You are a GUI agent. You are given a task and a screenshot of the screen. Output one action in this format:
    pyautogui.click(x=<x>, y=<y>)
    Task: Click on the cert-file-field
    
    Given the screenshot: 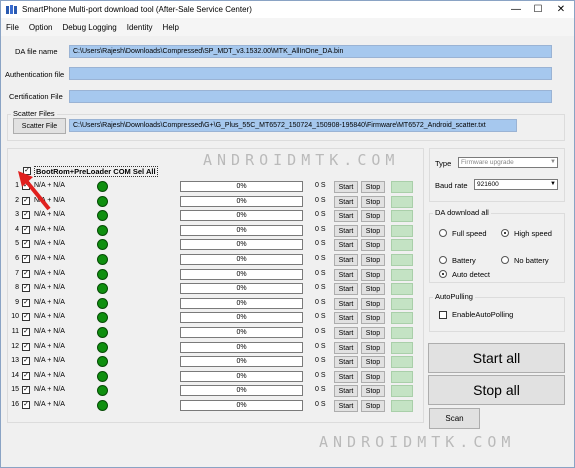 What is the action you would take?
    pyautogui.click(x=310, y=96)
    